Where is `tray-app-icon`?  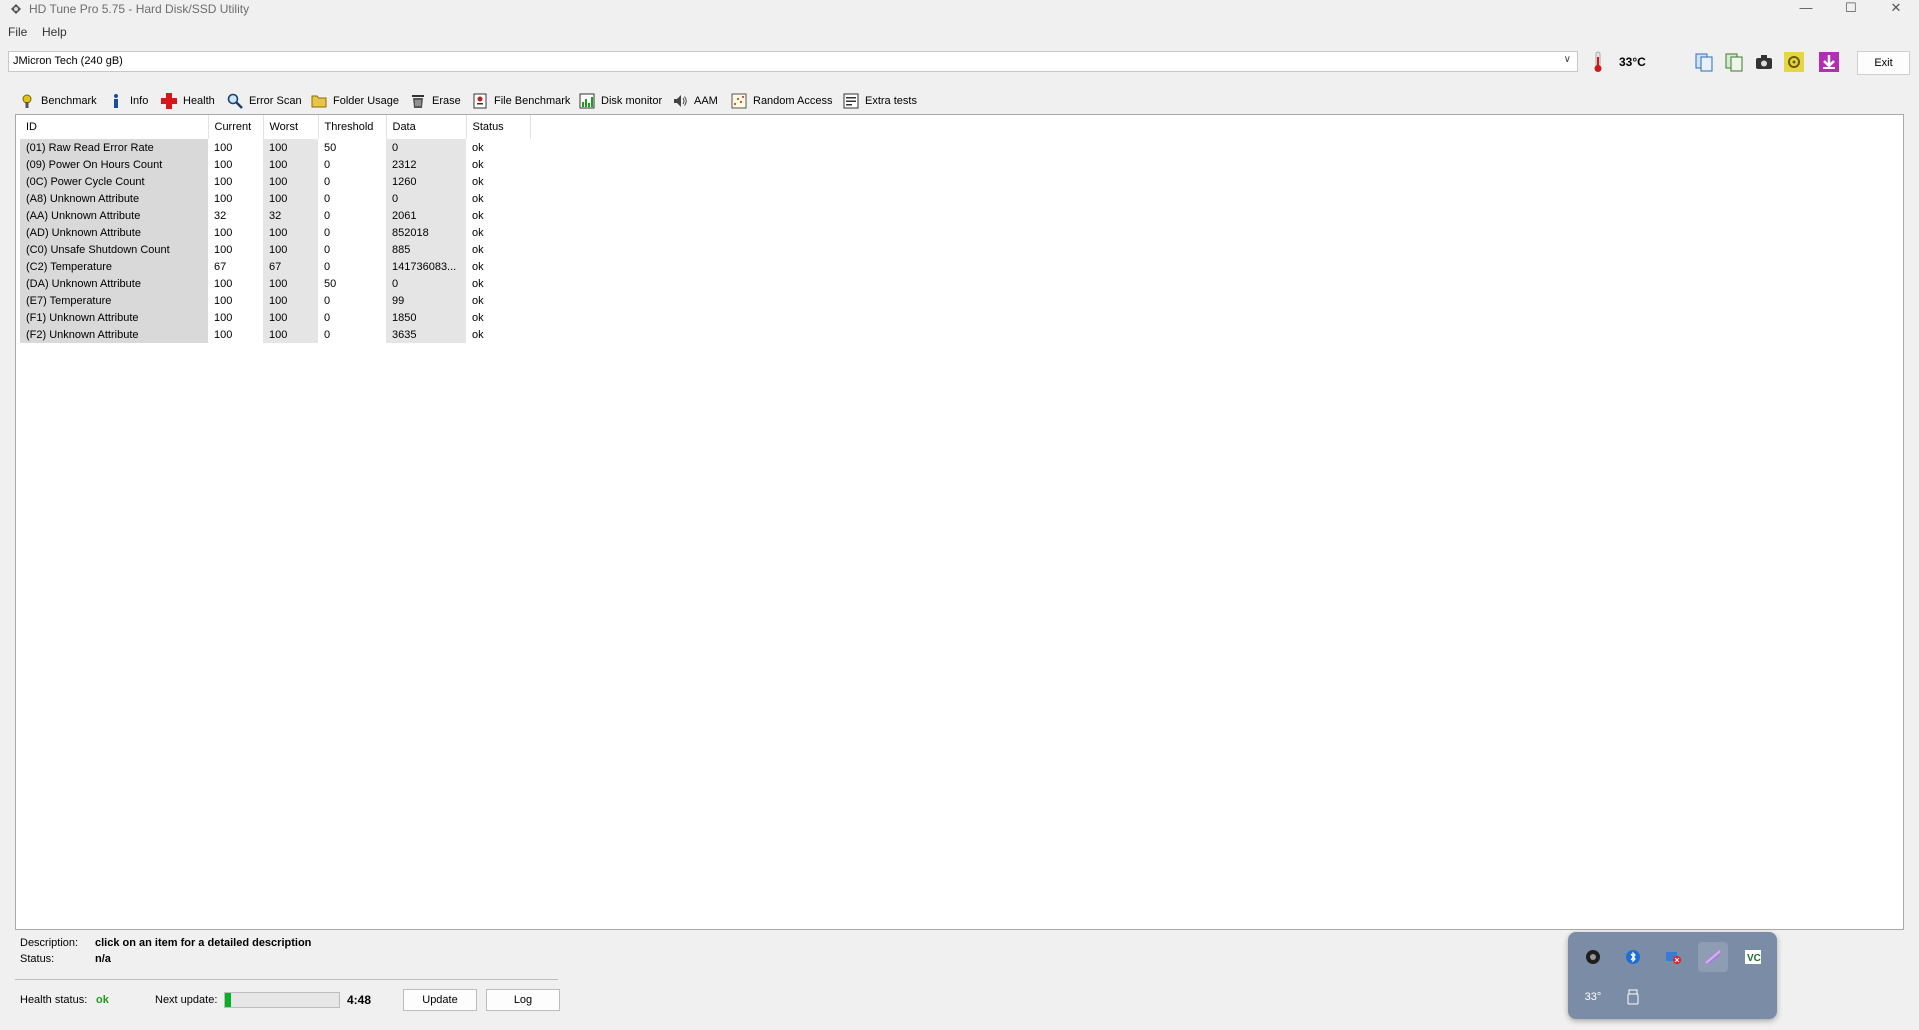
tray-app-icon is located at coordinates (1593, 957).